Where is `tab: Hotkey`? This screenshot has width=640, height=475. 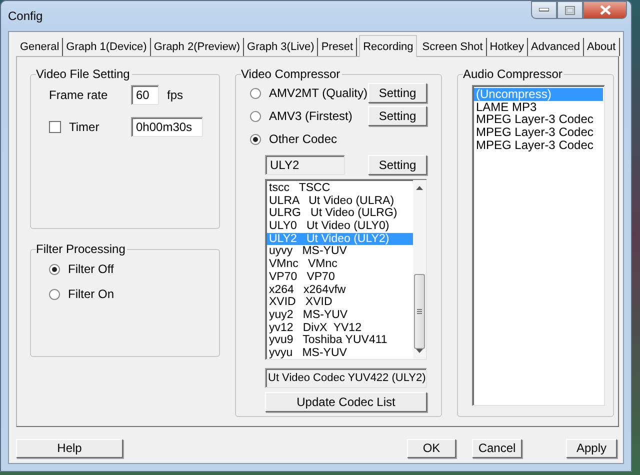 tab: Hotkey is located at coordinates (507, 47).